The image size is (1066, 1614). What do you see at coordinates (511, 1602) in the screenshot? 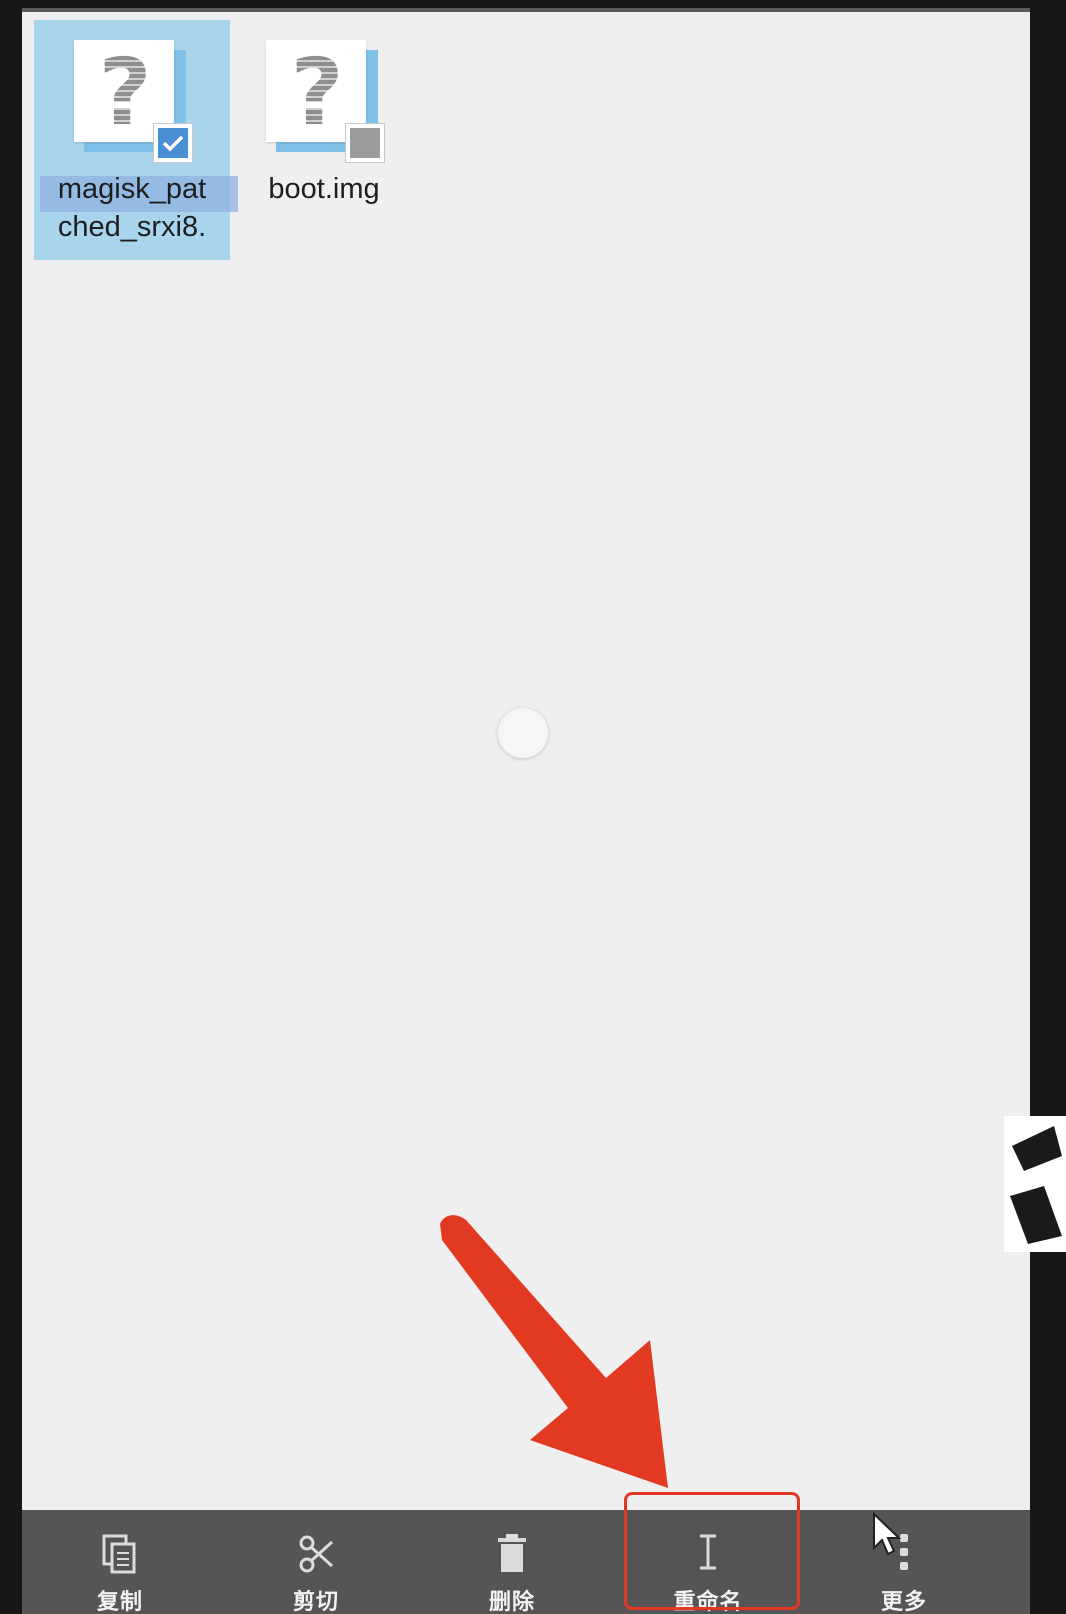
I see `delete-label: 删除` at bounding box center [511, 1602].